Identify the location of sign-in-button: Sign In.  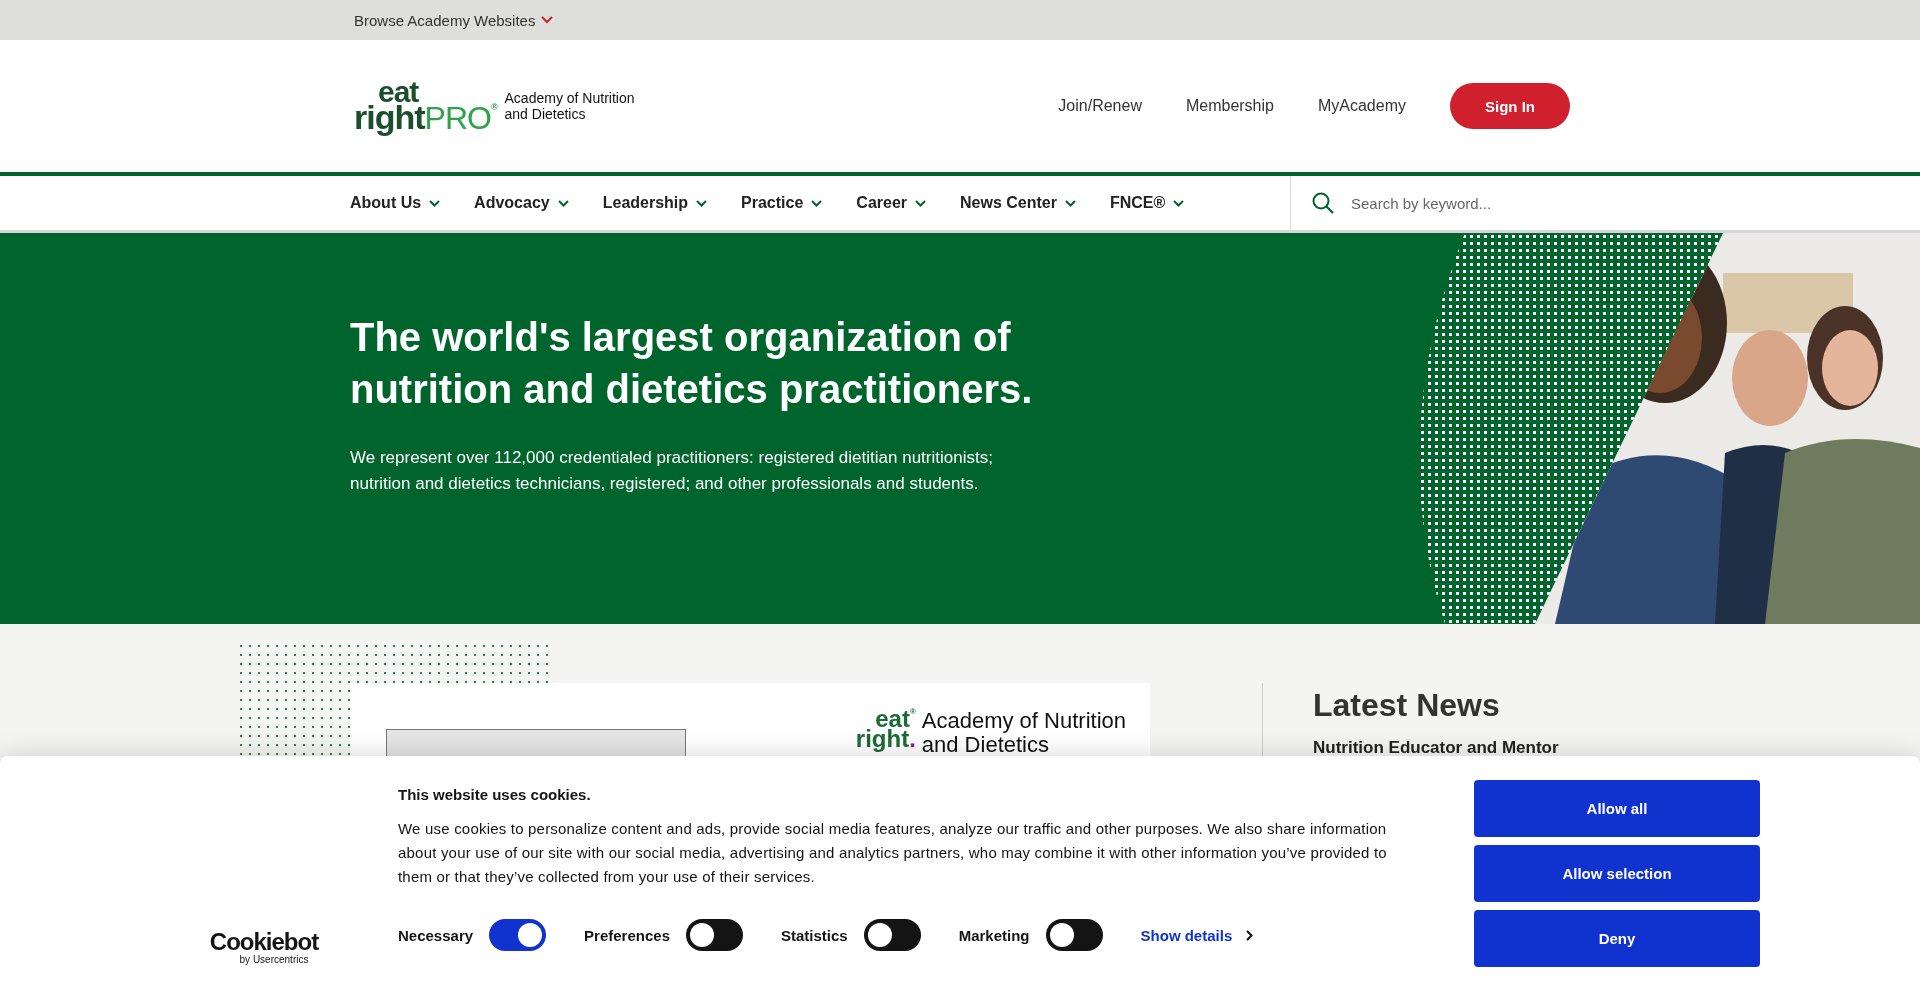
(1510, 106).